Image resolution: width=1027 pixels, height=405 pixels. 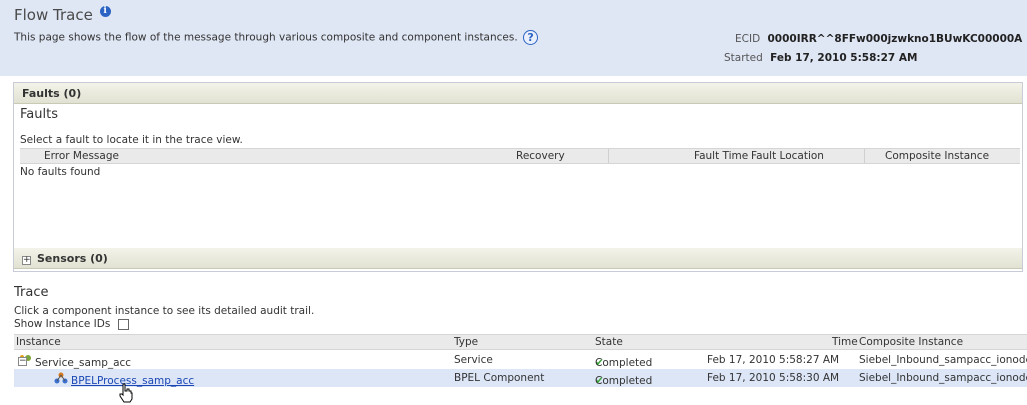 What do you see at coordinates (60, 172) in the screenshot?
I see `no-faults-message: No faults found` at bounding box center [60, 172].